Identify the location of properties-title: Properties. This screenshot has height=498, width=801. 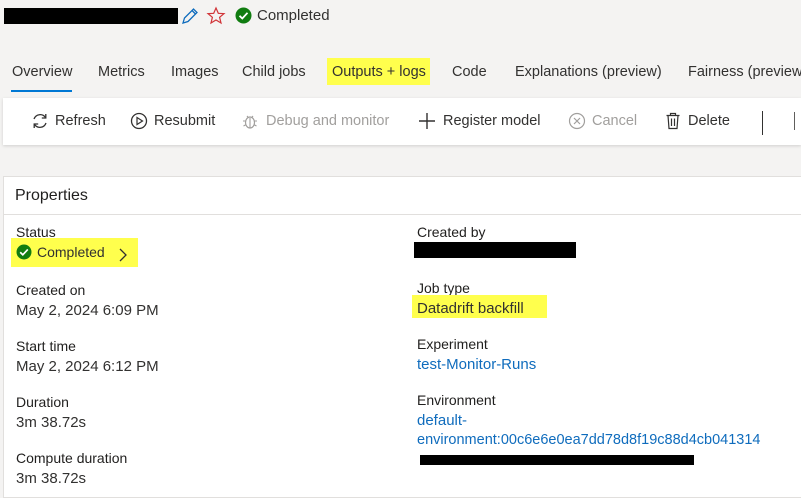
(51, 195).